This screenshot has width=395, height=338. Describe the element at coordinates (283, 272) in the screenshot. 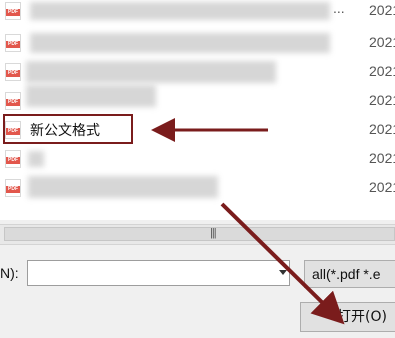

I see `chevron-down-icon` at that location.